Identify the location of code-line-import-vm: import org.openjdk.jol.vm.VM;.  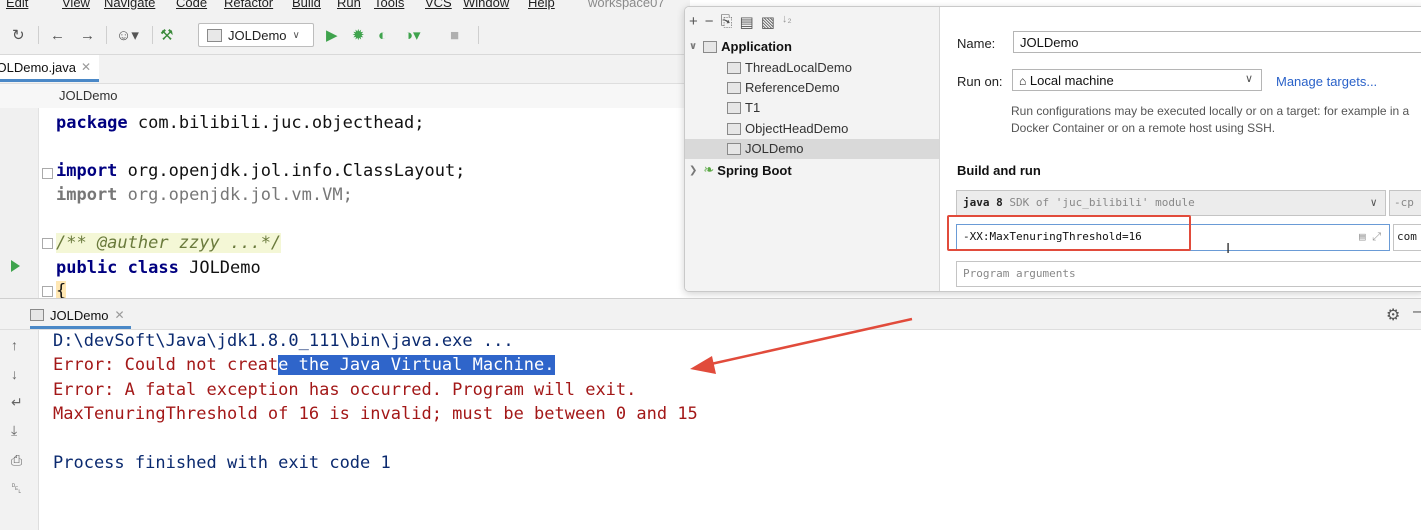
(204, 195).